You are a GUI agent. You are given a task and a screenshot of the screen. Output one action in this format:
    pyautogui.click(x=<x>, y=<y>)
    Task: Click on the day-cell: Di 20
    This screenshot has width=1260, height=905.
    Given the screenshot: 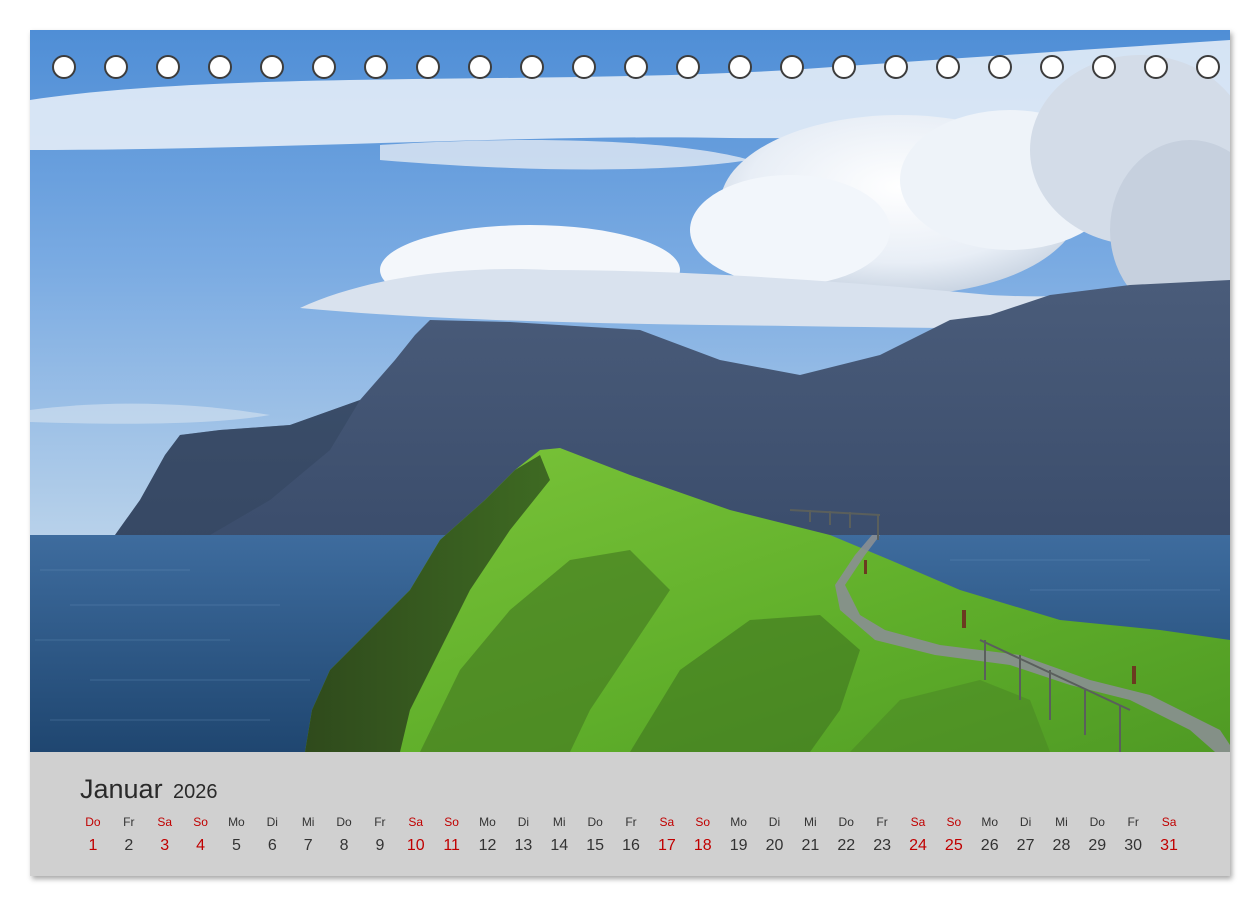 What is the action you would take?
    pyautogui.click(x=775, y=835)
    